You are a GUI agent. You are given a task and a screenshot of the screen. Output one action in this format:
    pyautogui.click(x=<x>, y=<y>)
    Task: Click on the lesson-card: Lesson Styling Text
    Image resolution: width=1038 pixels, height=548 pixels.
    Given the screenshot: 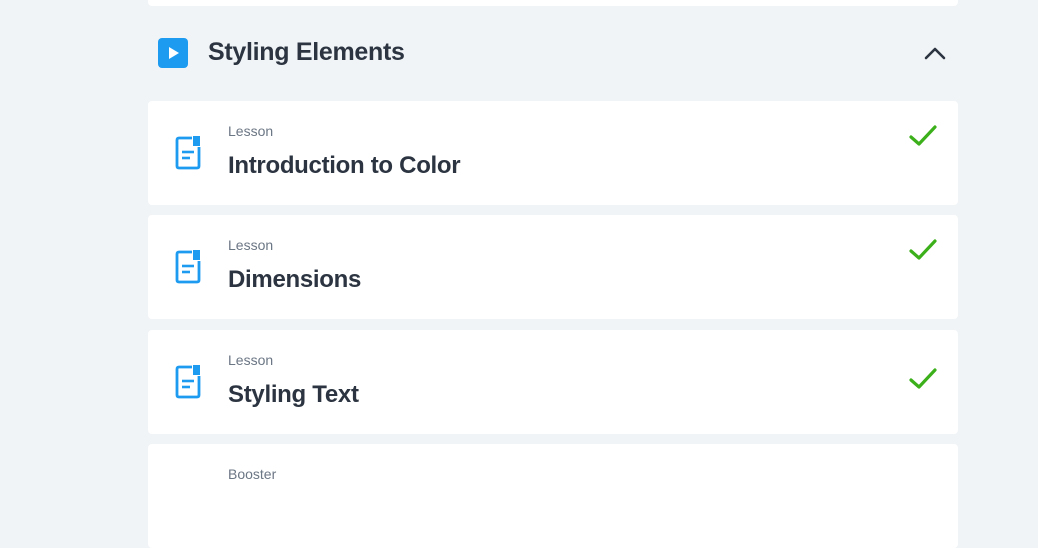 What is the action you would take?
    pyautogui.click(x=553, y=382)
    